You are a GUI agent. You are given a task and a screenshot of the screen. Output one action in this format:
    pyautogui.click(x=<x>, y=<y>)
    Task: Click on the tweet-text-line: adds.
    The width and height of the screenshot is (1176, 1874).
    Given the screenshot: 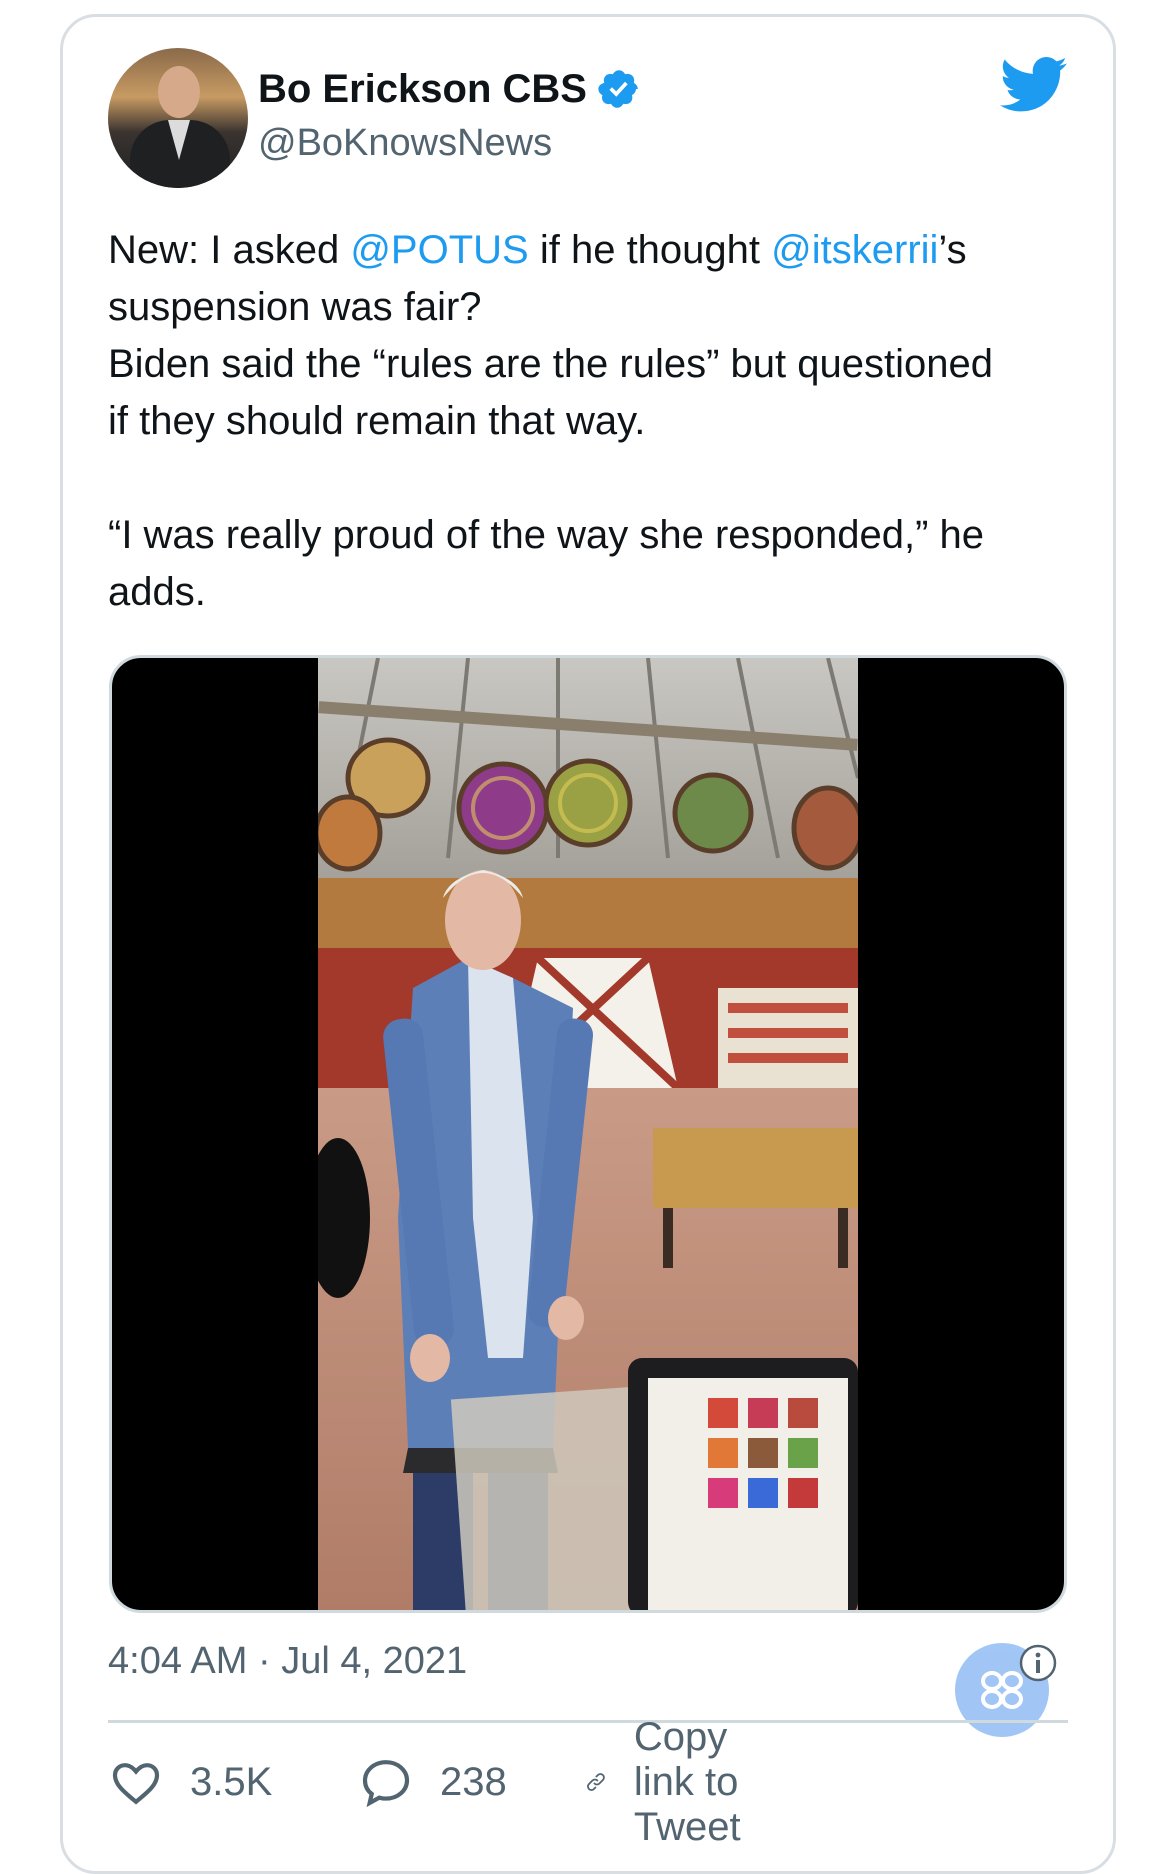 What is the action you would take?
    pyautogui.click(x=157, y=592)
    